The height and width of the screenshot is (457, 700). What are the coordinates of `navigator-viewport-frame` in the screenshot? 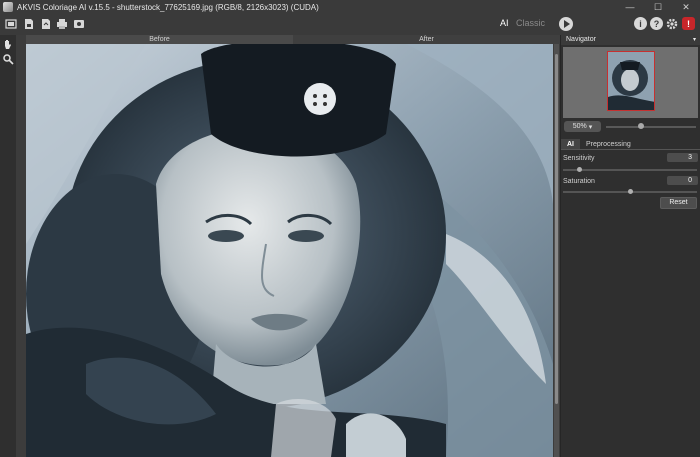 It's located at (631, 81).